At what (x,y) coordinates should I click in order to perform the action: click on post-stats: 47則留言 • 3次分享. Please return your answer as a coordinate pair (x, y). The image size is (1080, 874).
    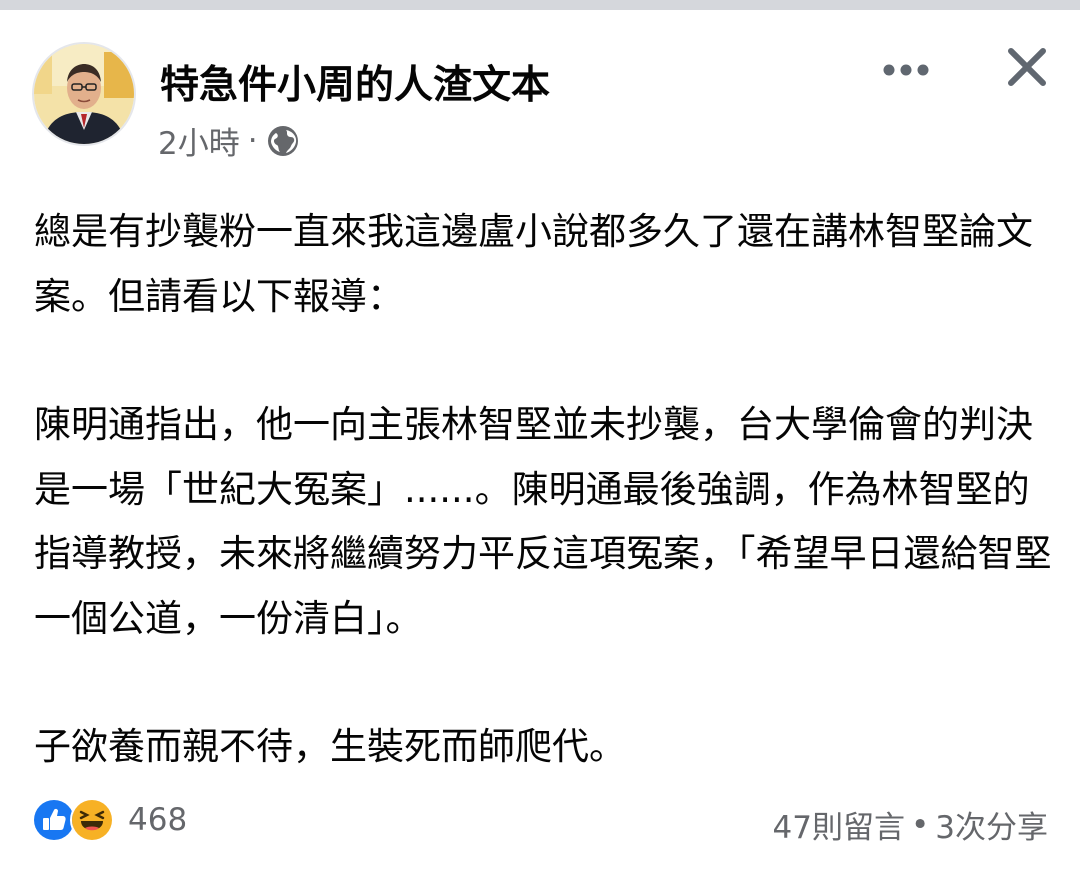
    Looking at the image, I should click on (910, 824).